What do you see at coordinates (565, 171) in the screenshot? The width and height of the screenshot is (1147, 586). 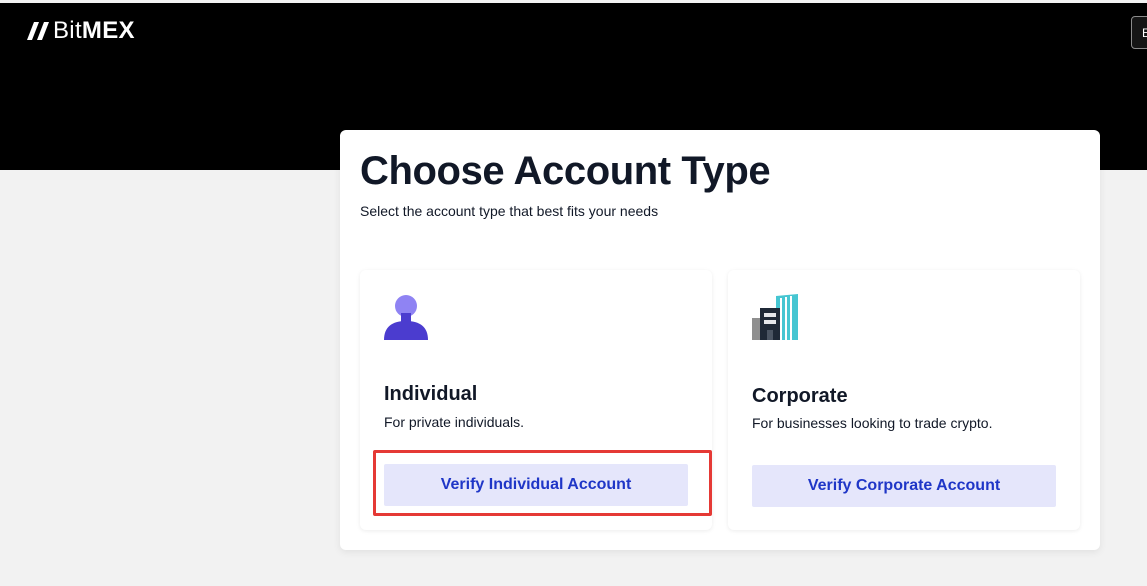 I see `page-title: Choose Account Type` at bounding box center [565, 171].